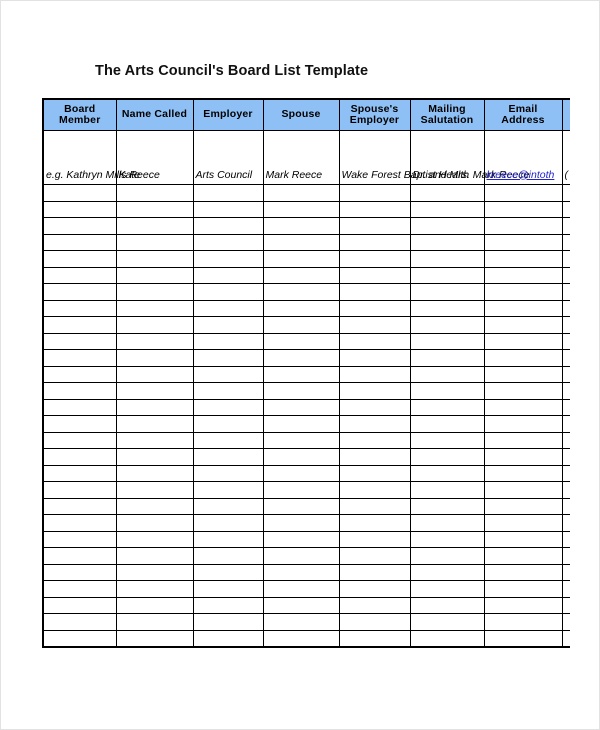 This screenshot has width=600, height=730. Describe the element at coordinates (469, 157) in the screenshot. I see `cell-mailing-salutation: Dr. and Mrs. Mark Reece` at that location.